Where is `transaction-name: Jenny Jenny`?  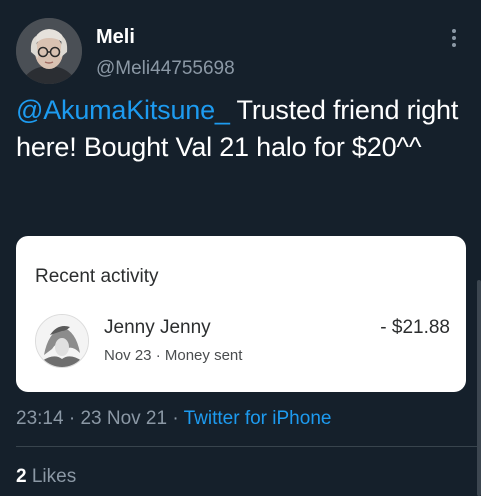 transaction-name: Jenny Jenny is located at coordinates (157, 327).